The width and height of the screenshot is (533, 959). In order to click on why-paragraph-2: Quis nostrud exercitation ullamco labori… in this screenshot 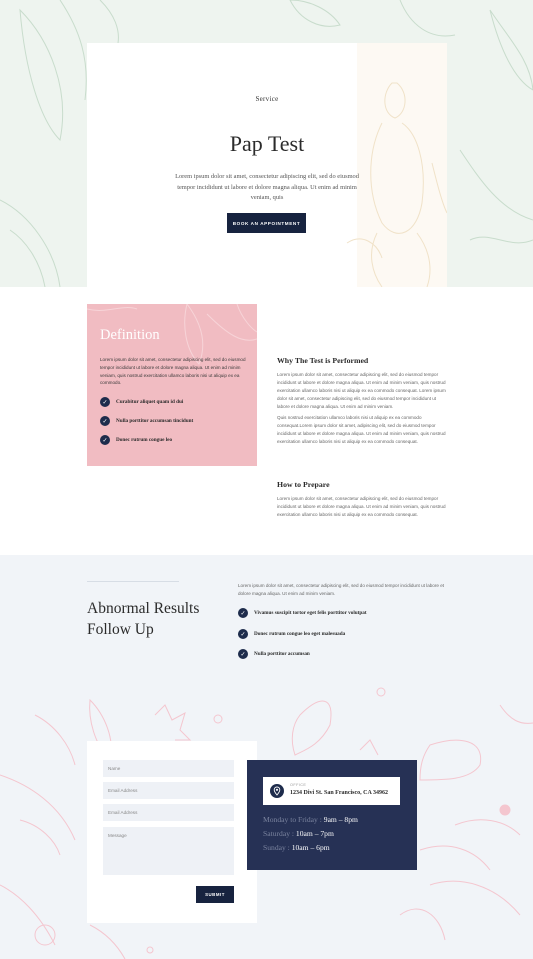, I will do `click(361, 430)`.